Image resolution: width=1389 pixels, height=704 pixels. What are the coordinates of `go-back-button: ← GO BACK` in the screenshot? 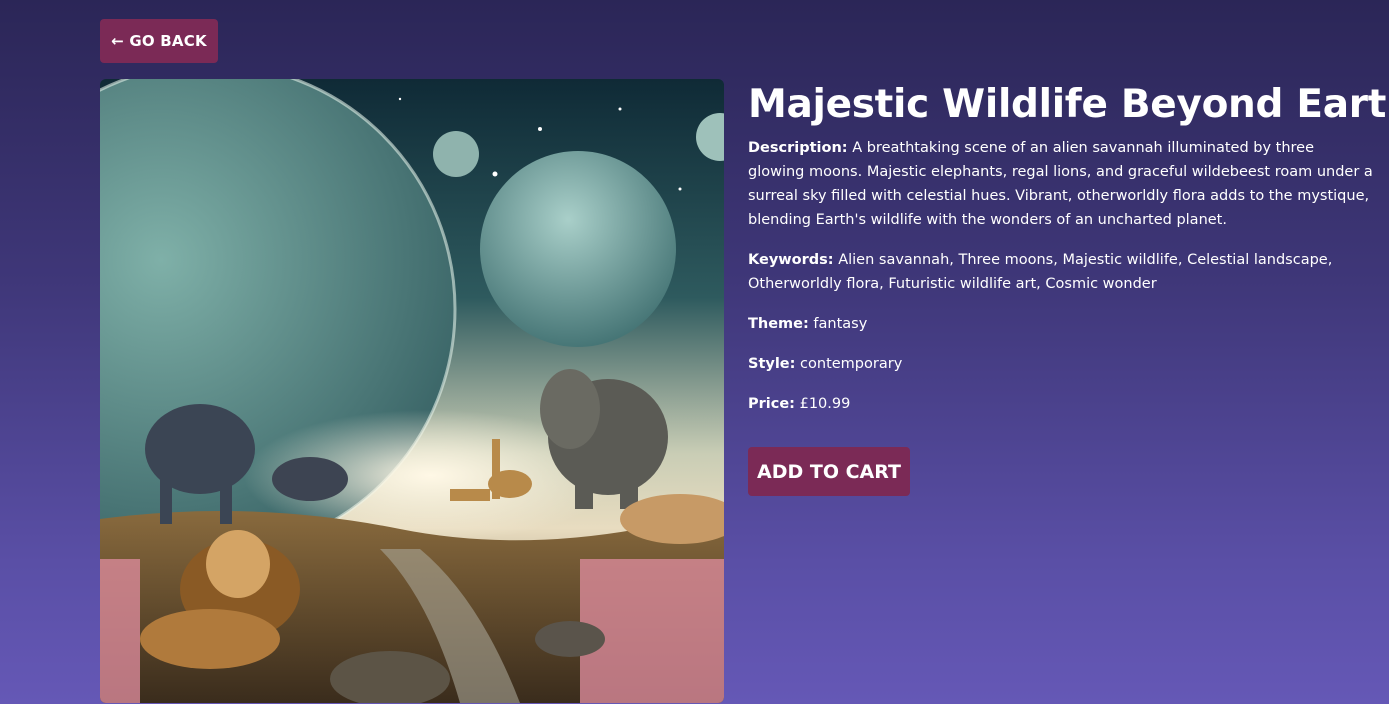 It's located at (159, 41).